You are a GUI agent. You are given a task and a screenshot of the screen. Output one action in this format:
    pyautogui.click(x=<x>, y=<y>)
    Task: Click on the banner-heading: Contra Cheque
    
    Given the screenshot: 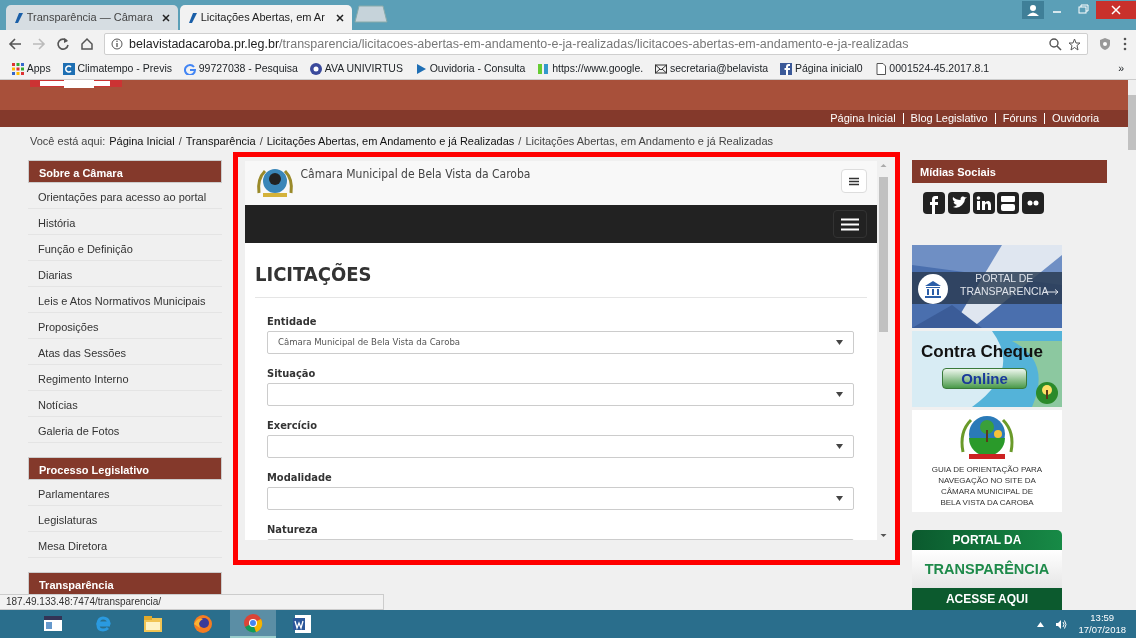 What is the action you would take?
    pyautogui.click(x=982, y=352)
    